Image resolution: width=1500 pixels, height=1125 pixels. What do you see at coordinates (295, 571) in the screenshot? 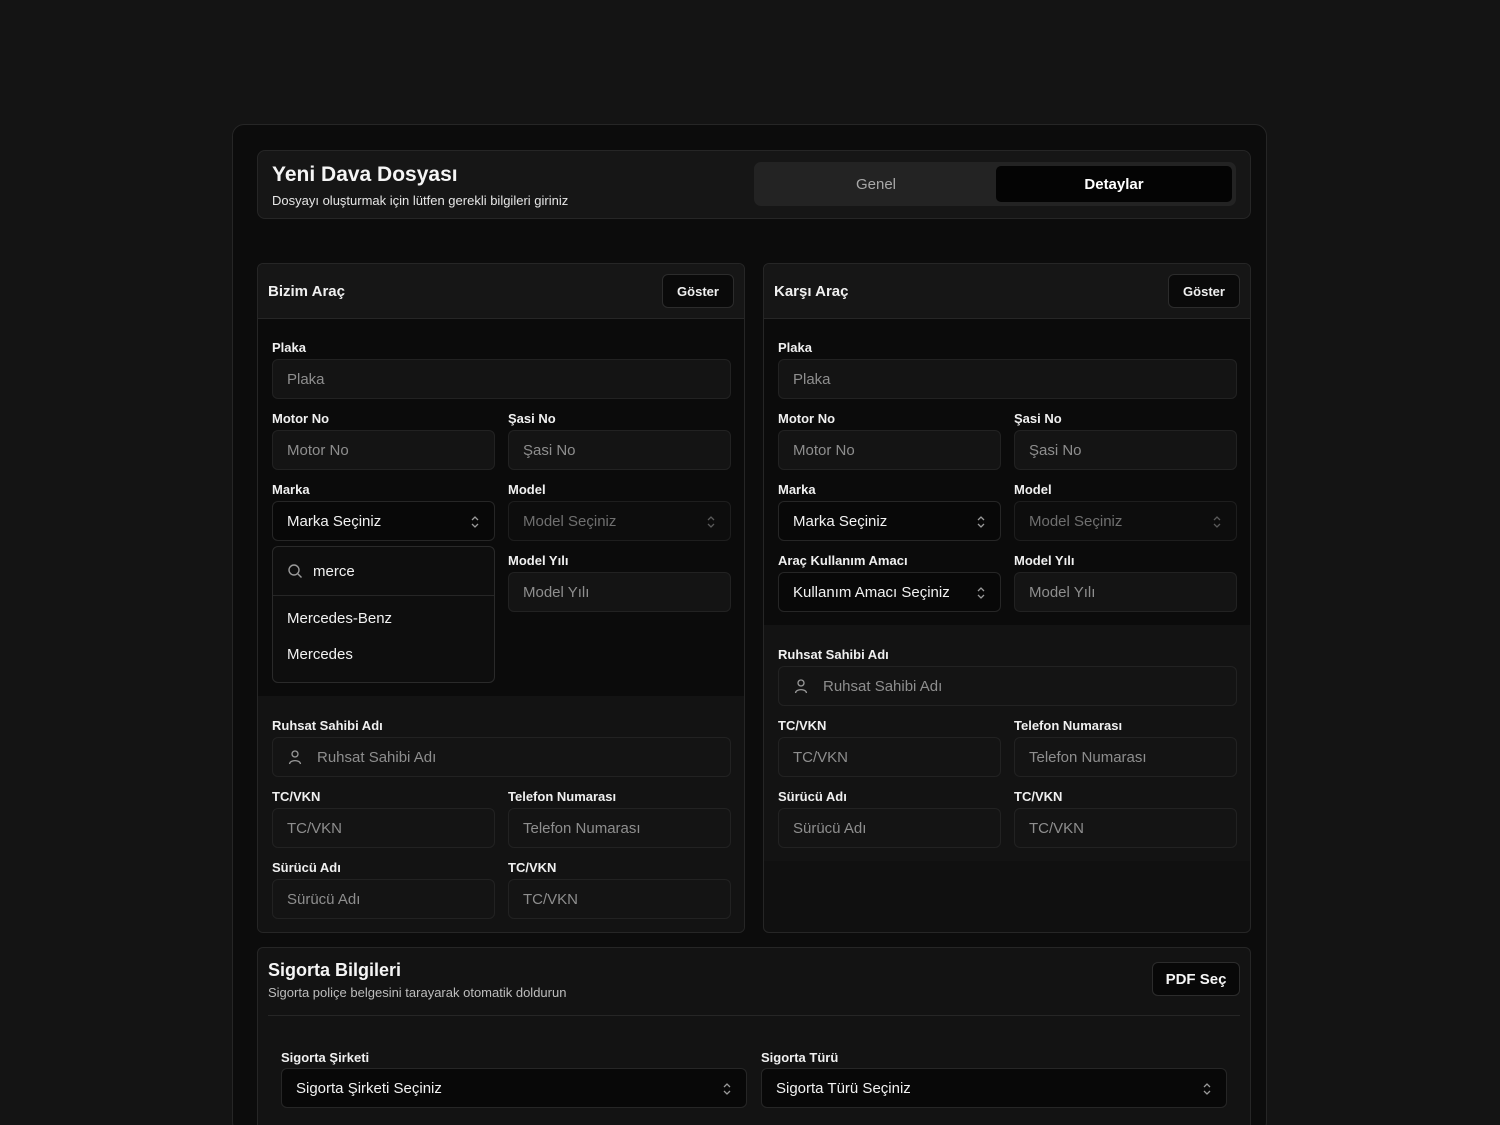
I see `search-icon` at bounding box center [295, 571].